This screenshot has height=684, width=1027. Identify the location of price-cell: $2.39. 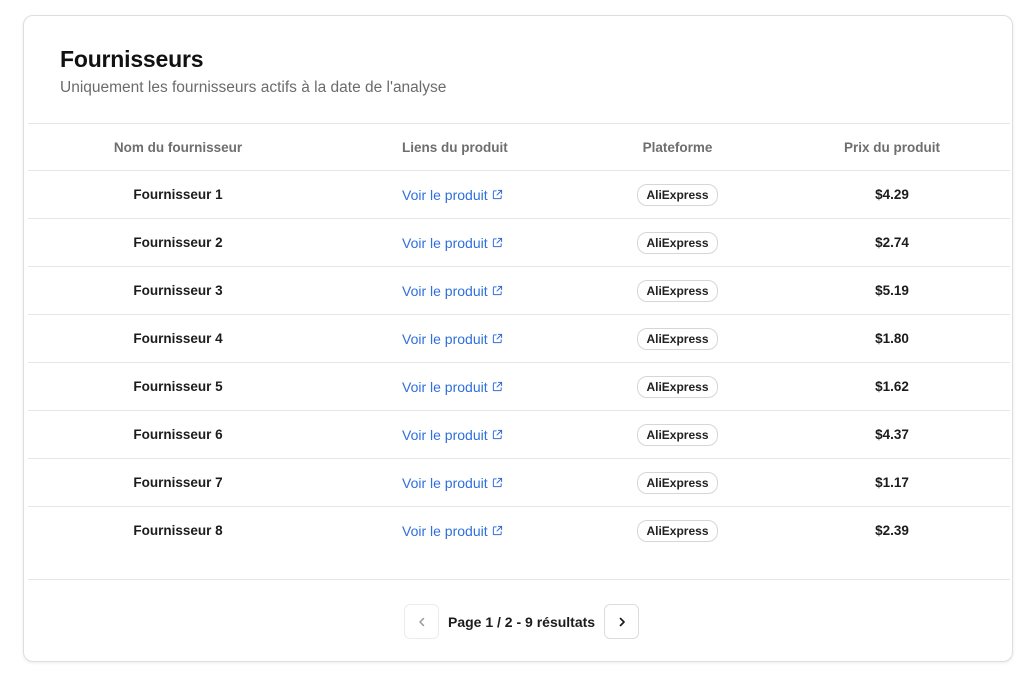
(892, 531).